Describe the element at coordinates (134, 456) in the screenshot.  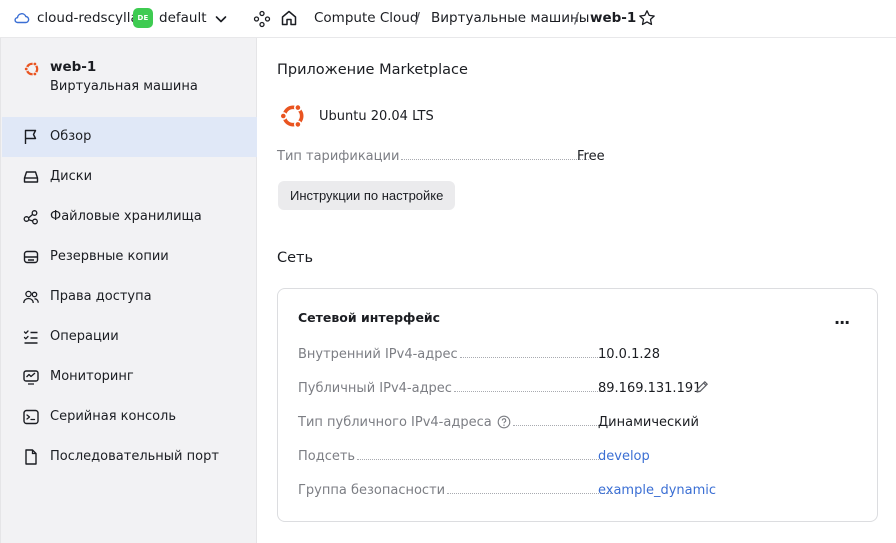
I see `sidebar-item-label: Последовательный порт` at that location.